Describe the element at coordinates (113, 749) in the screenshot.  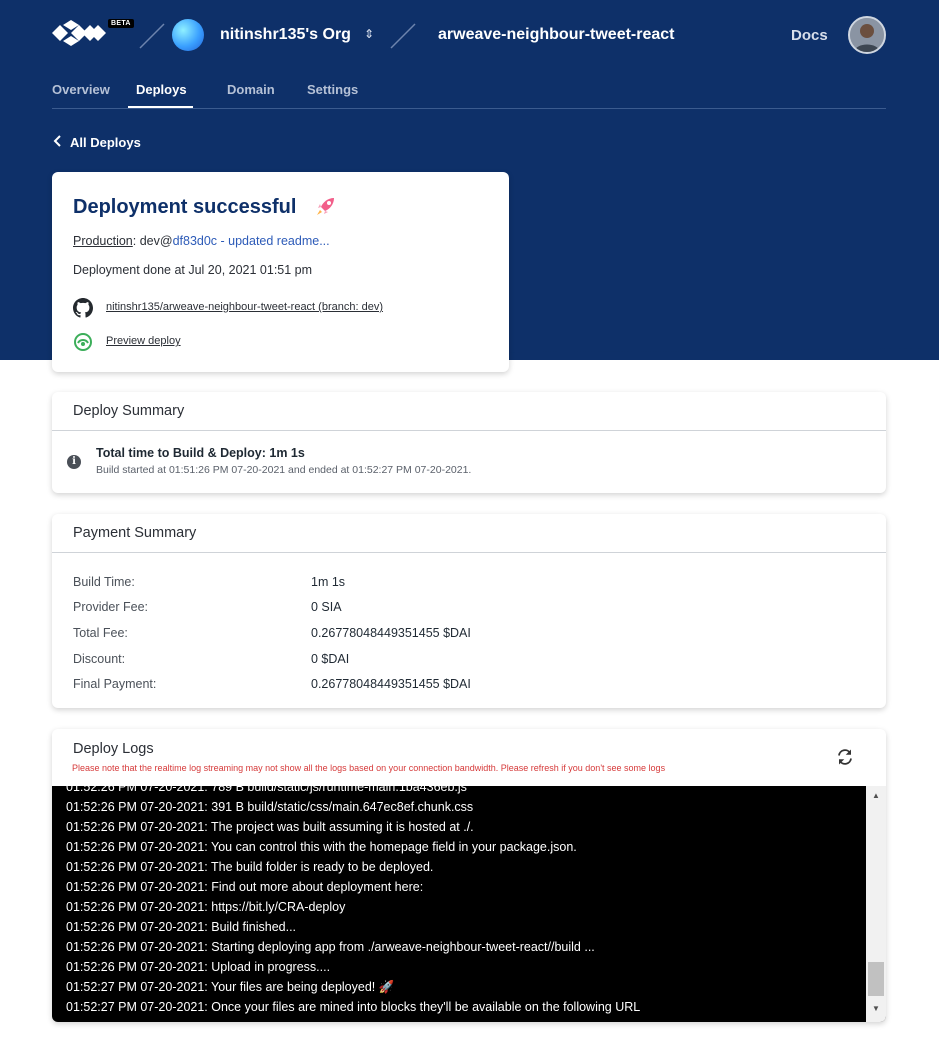
I see `deploy-logs-title: Deploy Logs` at that location.